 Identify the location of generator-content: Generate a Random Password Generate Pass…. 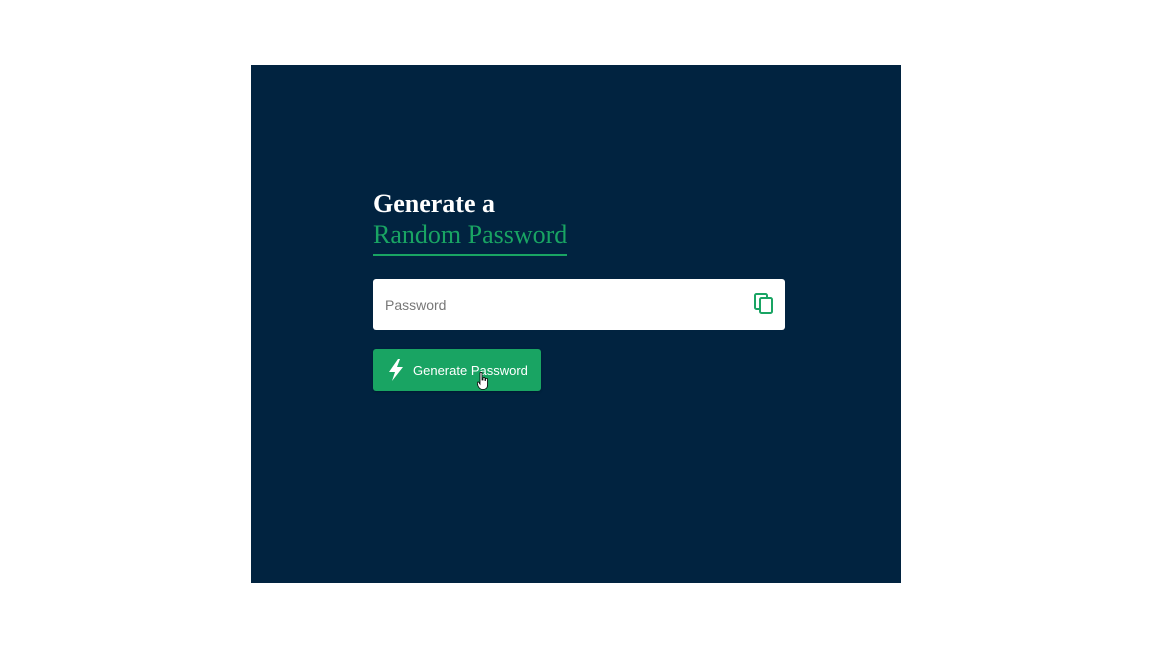
(579, 290).